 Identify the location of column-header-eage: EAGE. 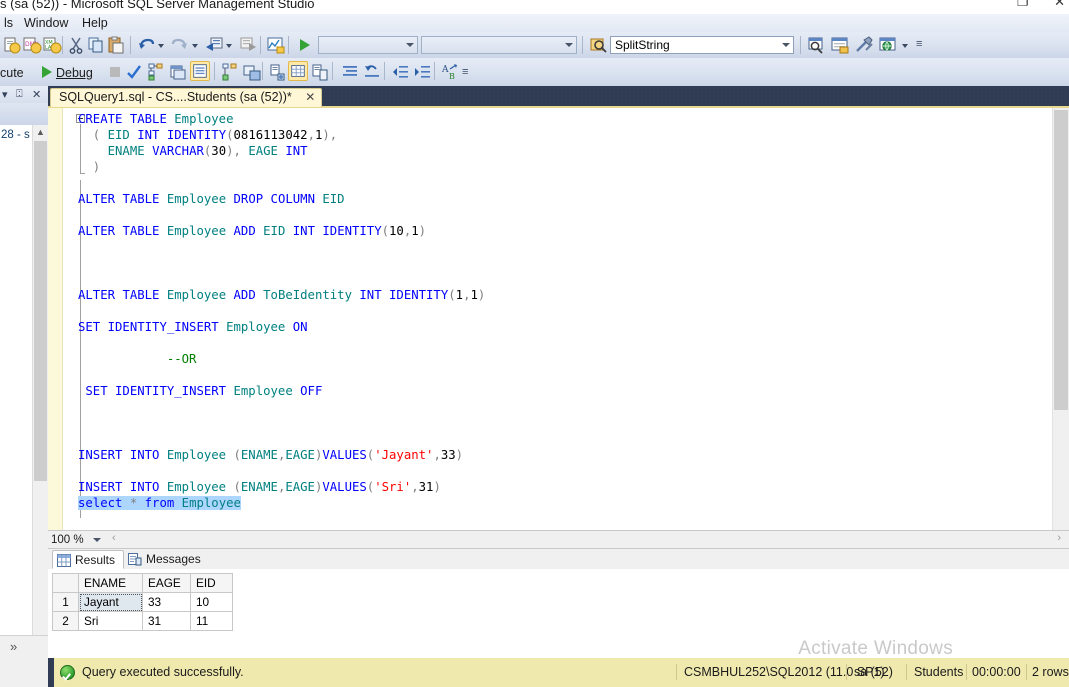
(166, 583).